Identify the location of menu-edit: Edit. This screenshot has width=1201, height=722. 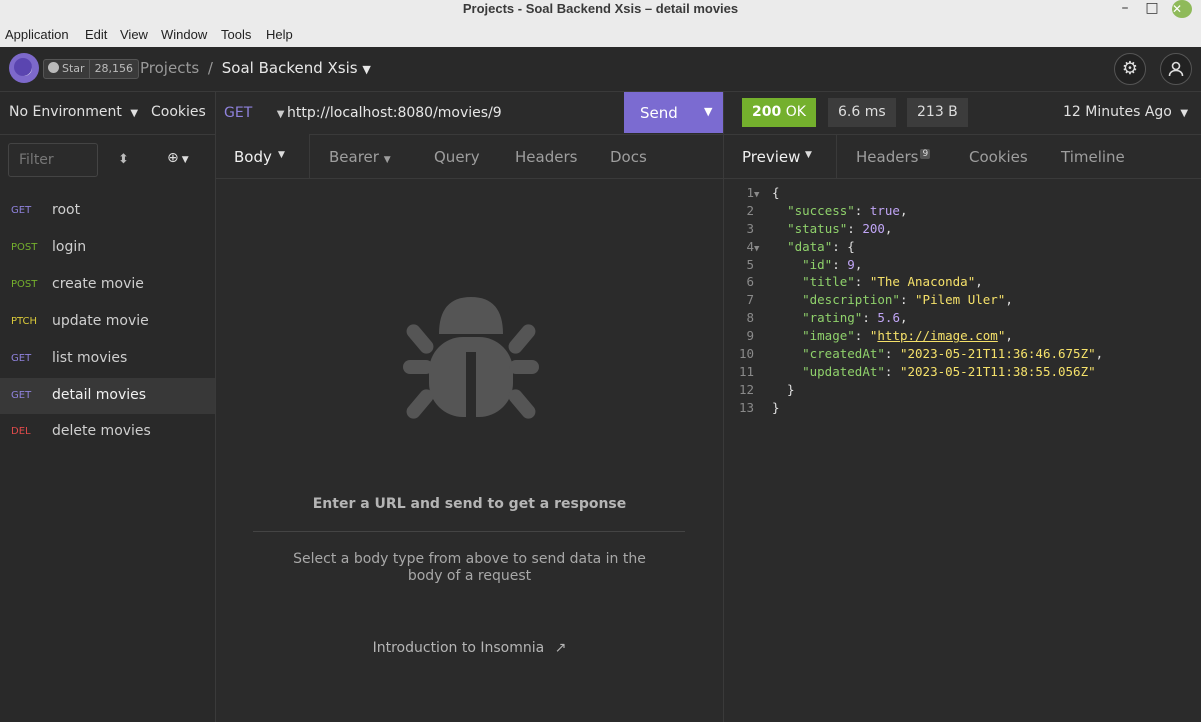
(96, 34).